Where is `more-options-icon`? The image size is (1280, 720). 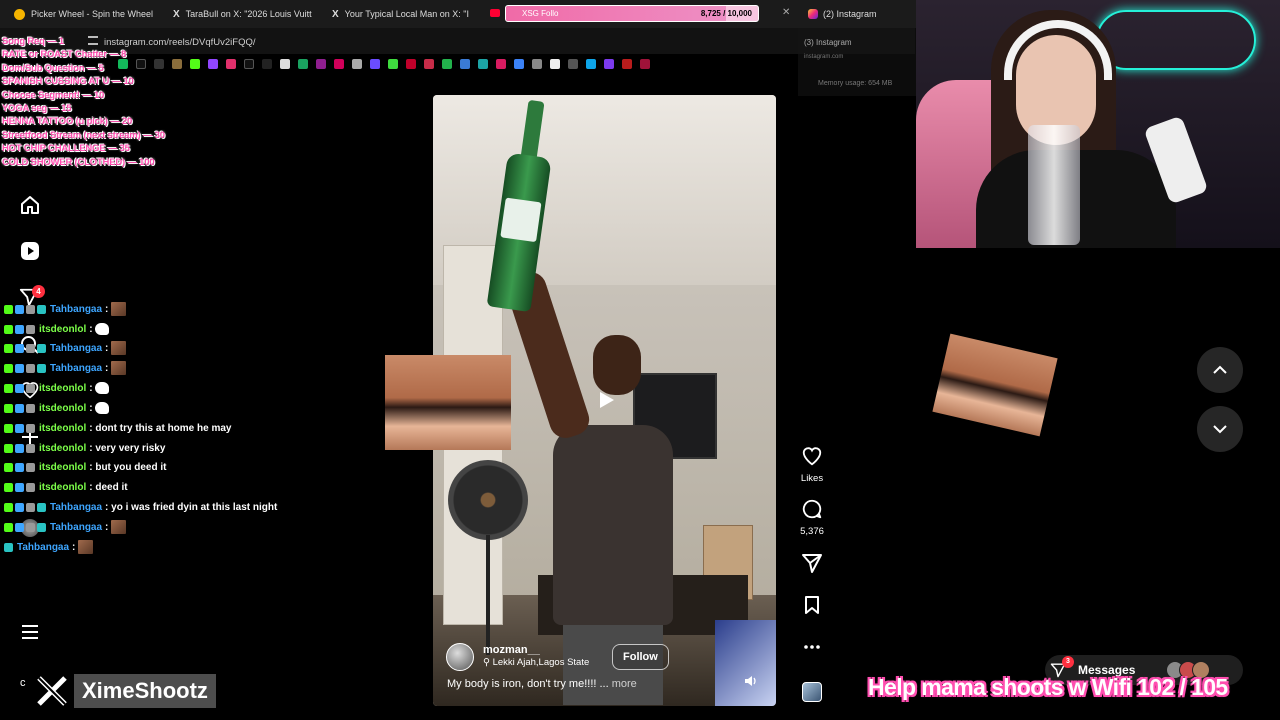
more-options-icon is located at coordinates (812, 647).